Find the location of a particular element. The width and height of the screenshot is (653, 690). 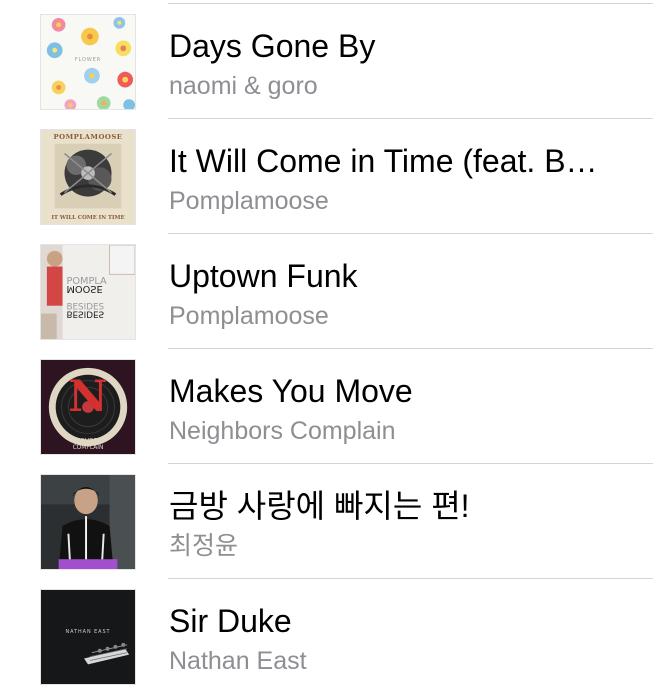

nathan-east-album-art: NATHAN EAST is located at coordinates (88, 637).